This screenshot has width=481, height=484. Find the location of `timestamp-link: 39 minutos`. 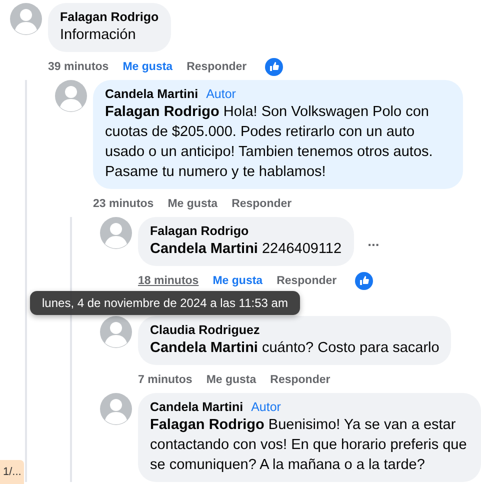

timestamp-link: 39 minutos is located at coordinates (78, 67).